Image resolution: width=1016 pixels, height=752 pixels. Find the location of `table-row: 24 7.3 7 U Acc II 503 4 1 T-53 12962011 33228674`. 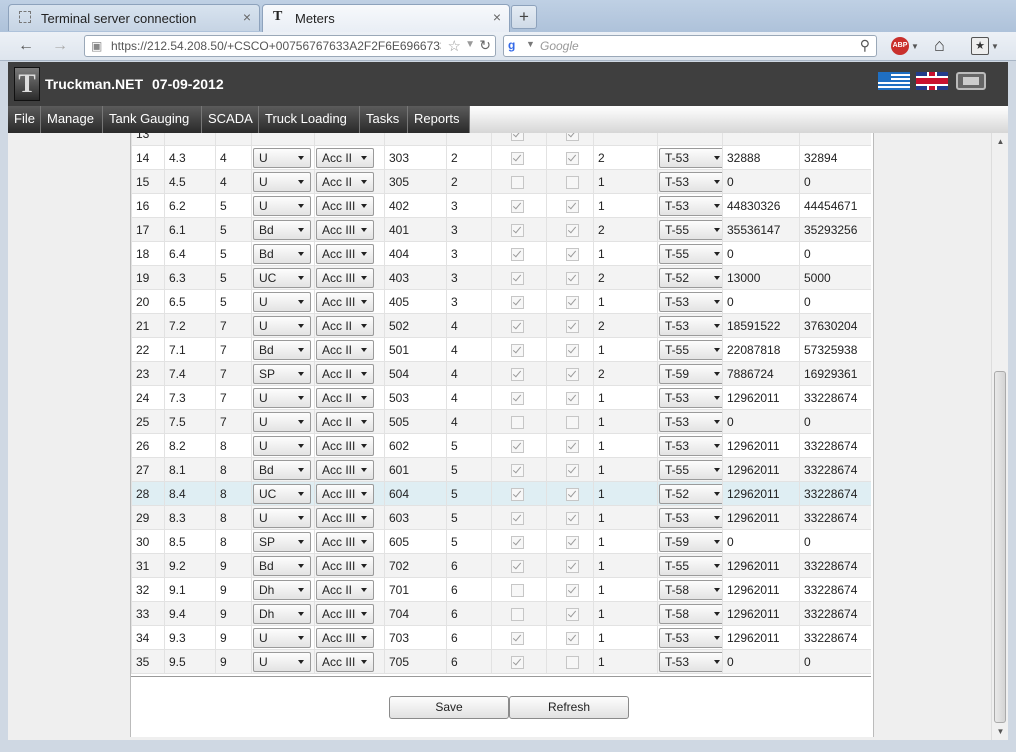

table-row: 24 7.3 7 U Acc II 503 4 1 T-53 12962011 33228674 is located at coordinates (501, 397).